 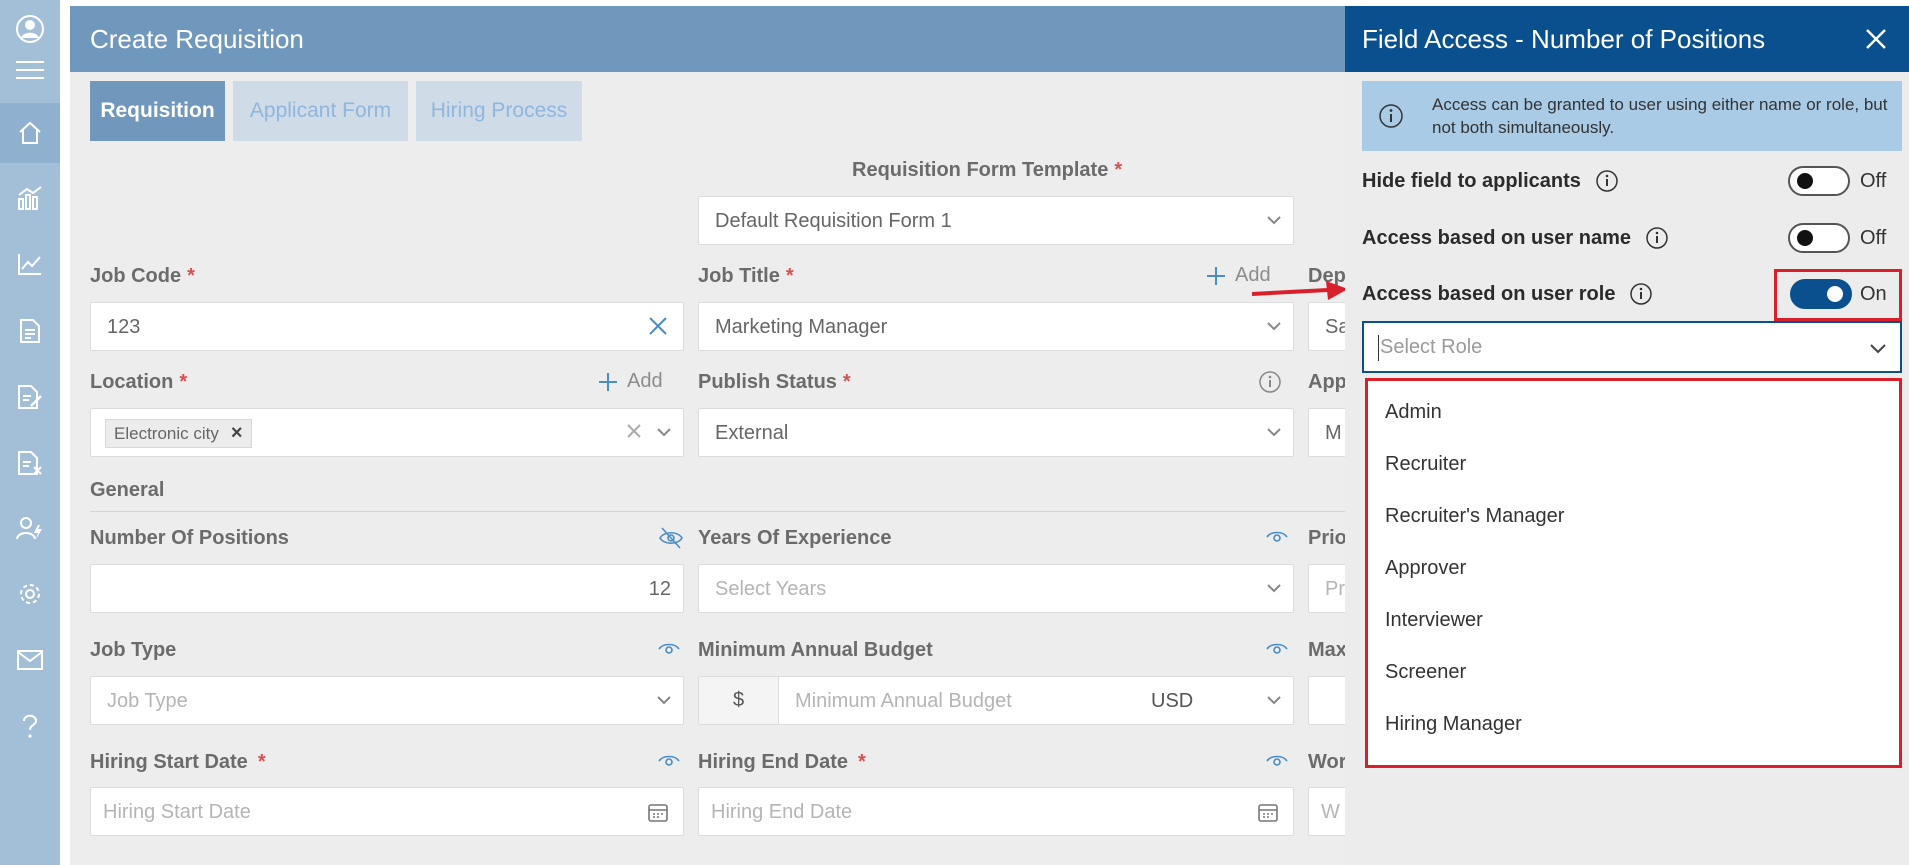 What do you see at coordinates (1425, 568) in the screenshot?
I see `role-option-approver: Approver` at bounding box center [1425, 568].